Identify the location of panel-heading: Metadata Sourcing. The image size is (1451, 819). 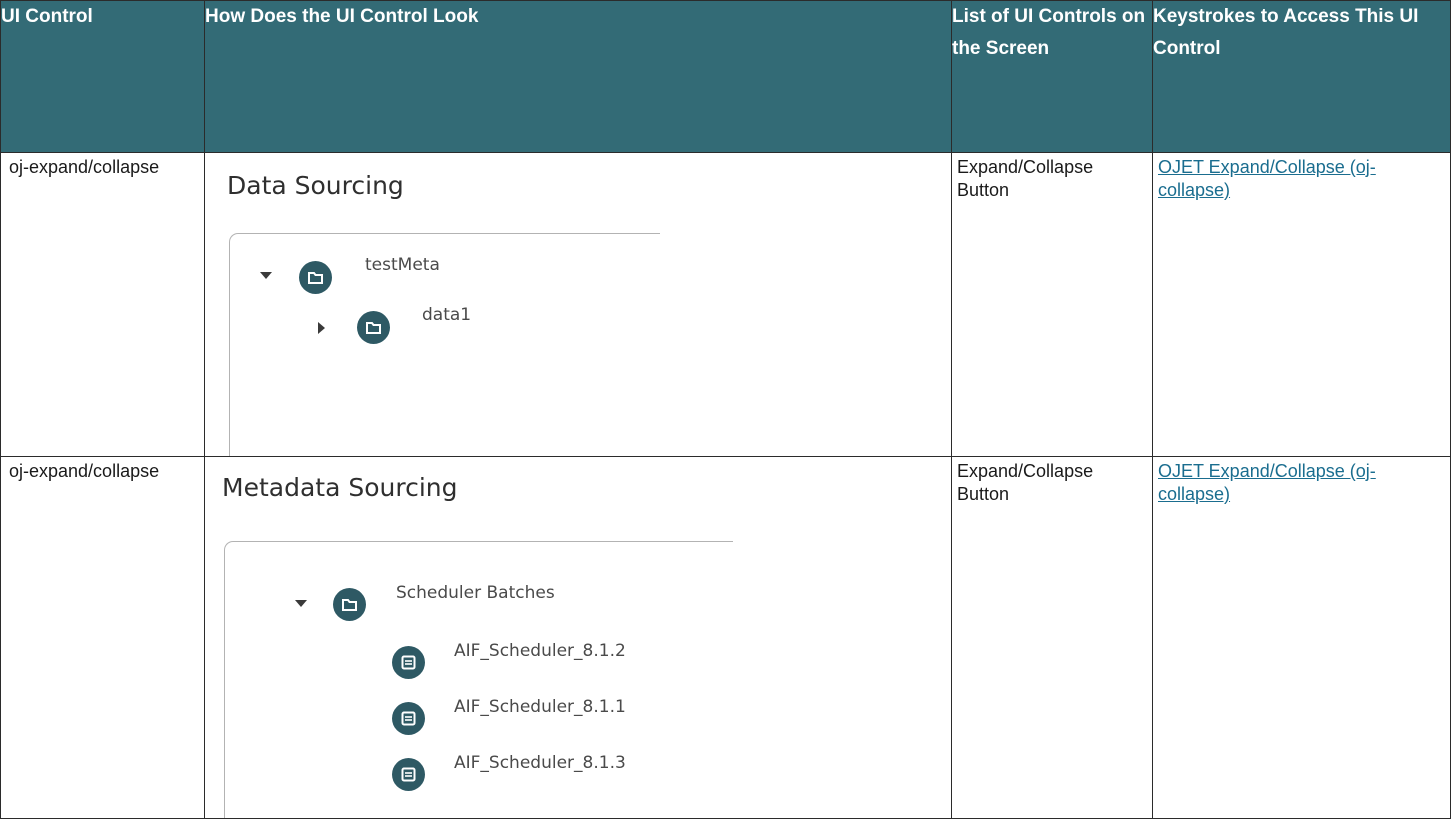
(340, 487).